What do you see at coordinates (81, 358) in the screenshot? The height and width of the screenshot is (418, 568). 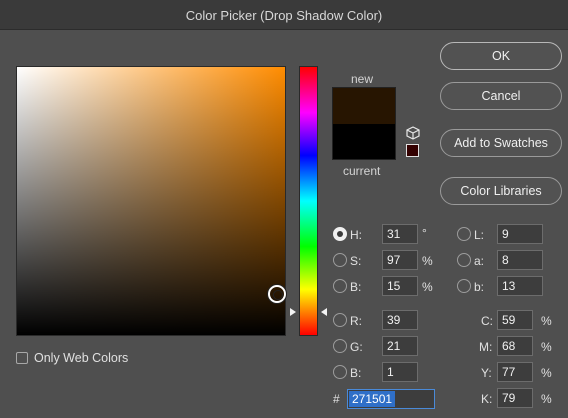 I see `only-web-colors-label: Only Web Colors` at bounding box center [81, 358].